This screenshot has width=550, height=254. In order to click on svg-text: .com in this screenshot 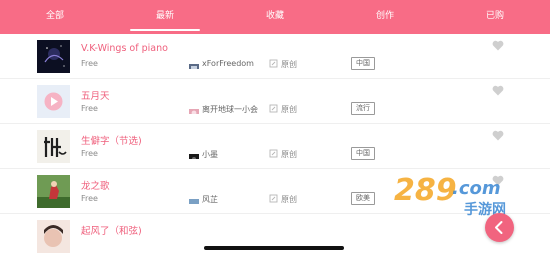, I will do `click(476, 188)`.